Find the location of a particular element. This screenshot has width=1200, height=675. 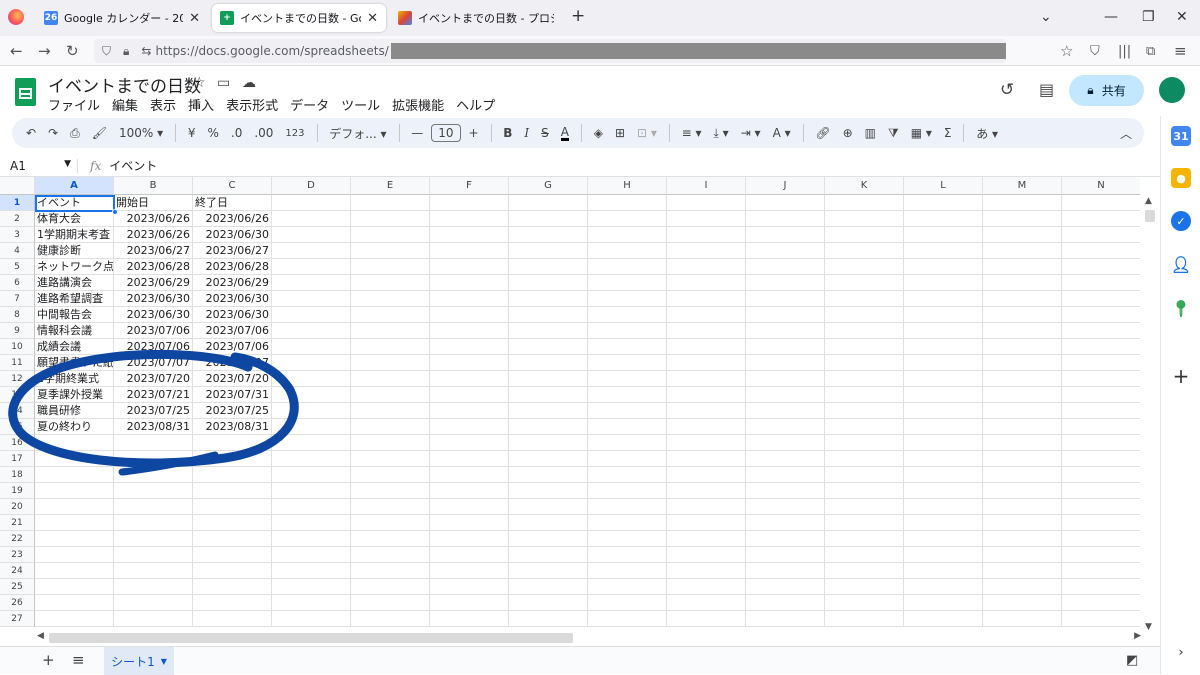

cell-A27 is located at coordinates (74, 619).